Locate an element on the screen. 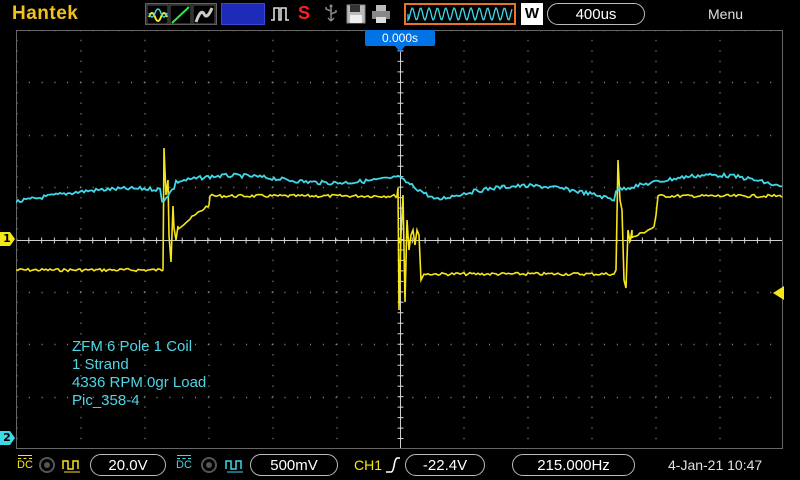  trigger-level: -22.4V is located at coordinates (445, 465).